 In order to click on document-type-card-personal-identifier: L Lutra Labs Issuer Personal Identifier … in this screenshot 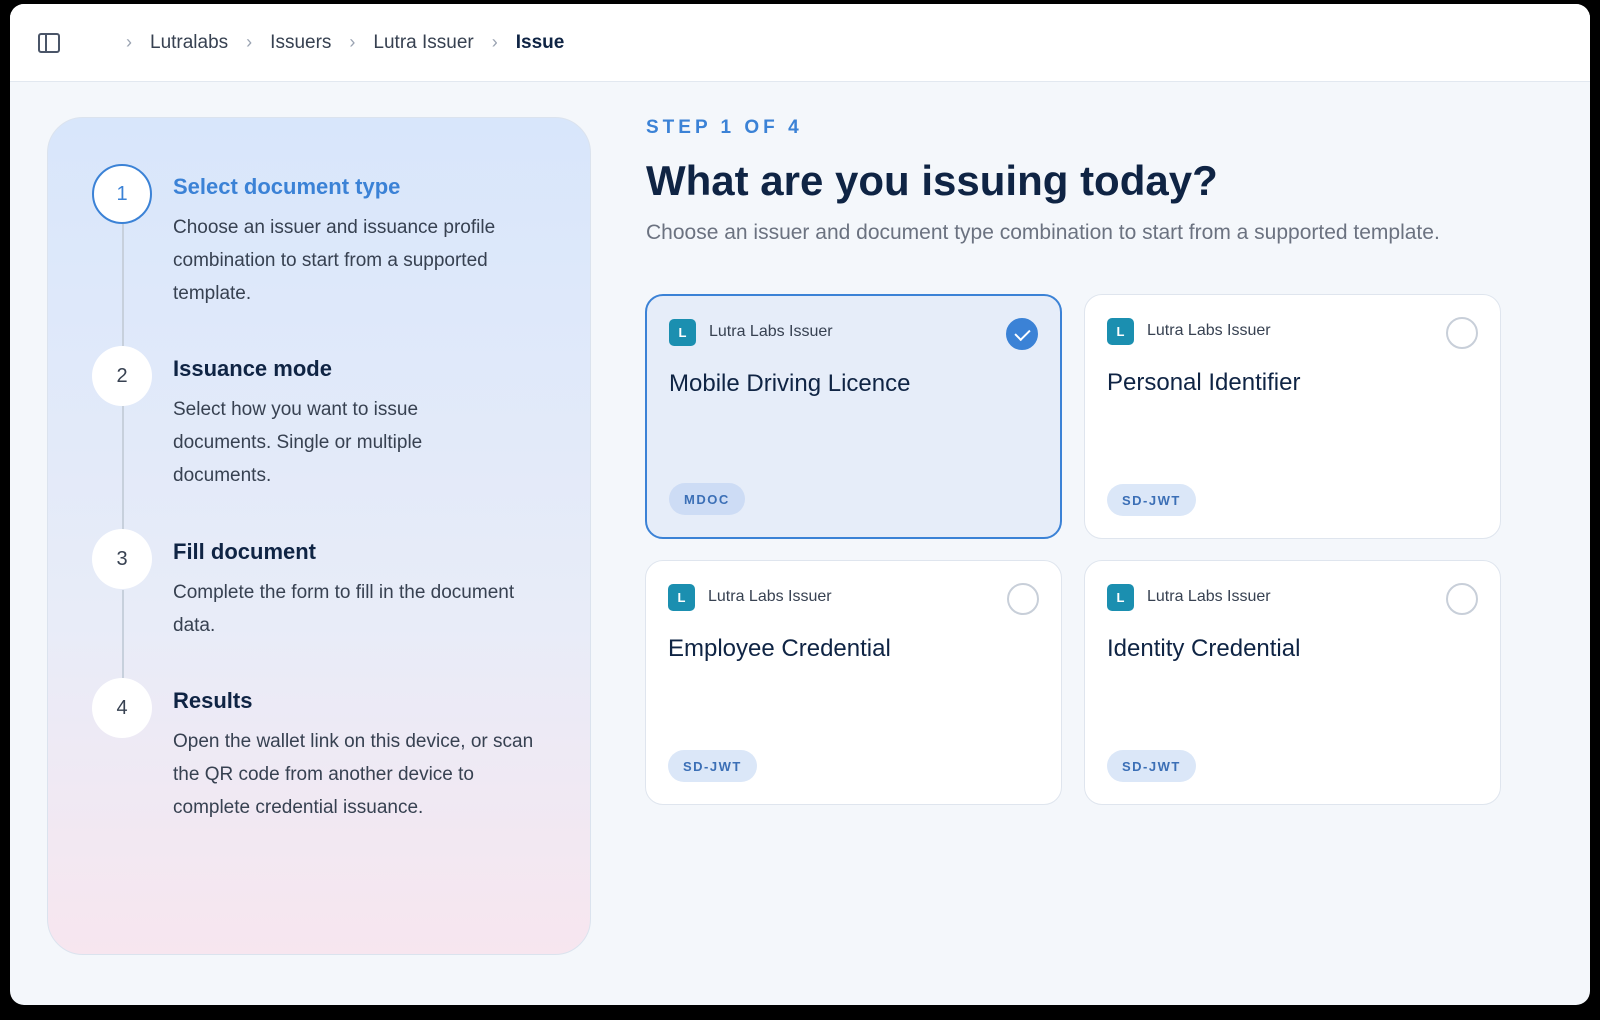, I will do `click(1292, 416)`.